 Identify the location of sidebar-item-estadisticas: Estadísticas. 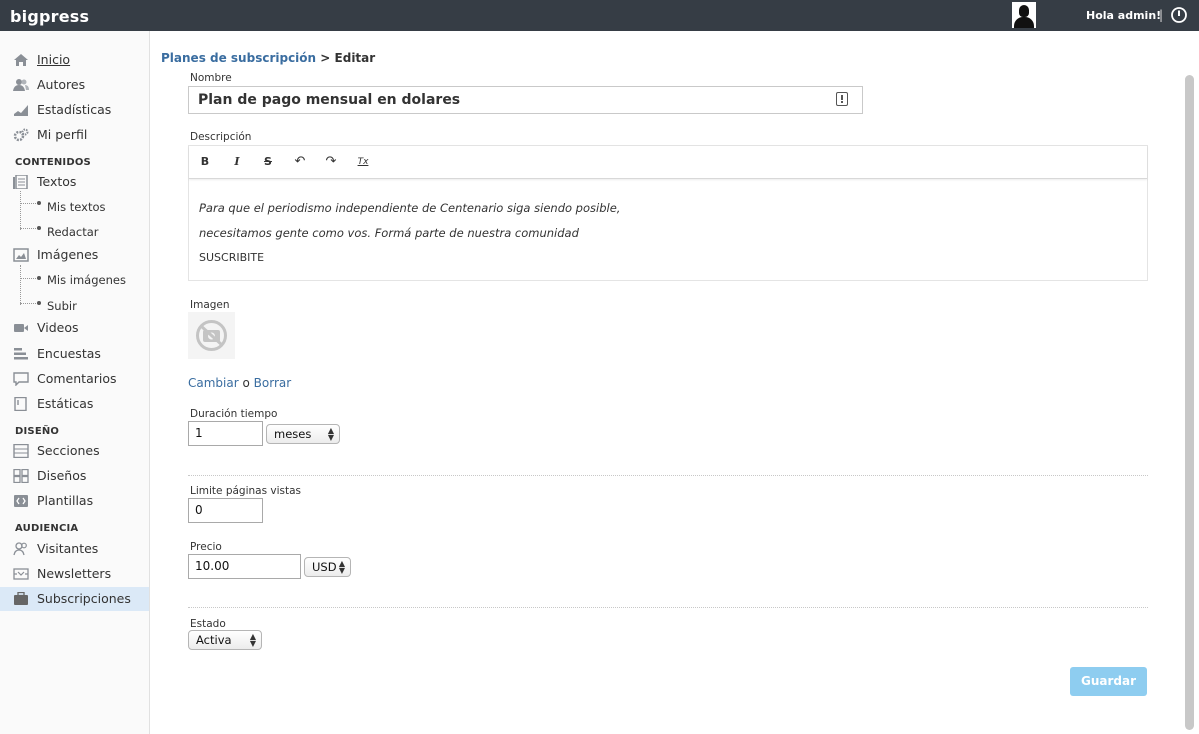
(74, 110).